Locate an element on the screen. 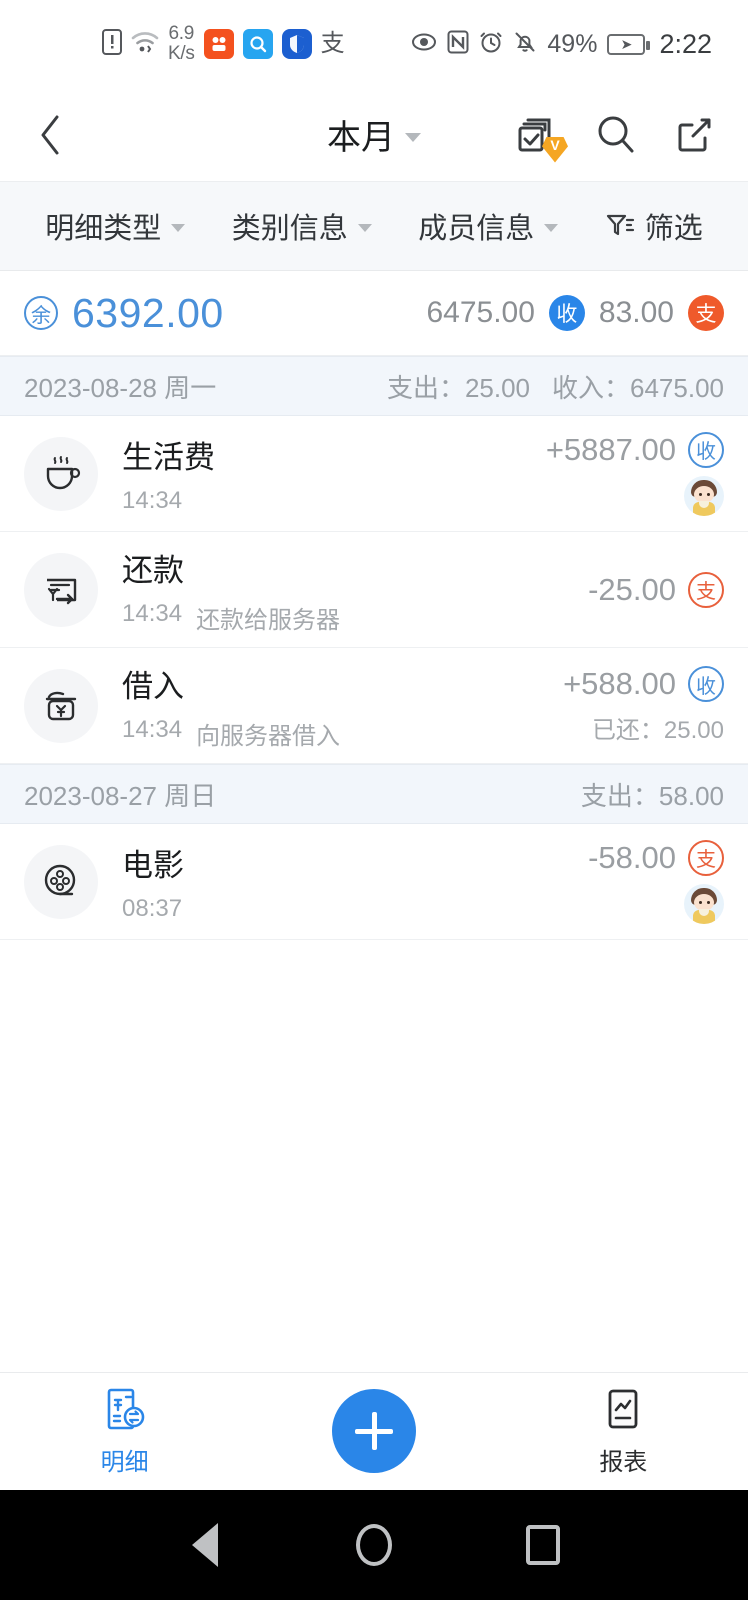 The width and height of the screenshot is (748, 1600). amount-line: +5887.00 收 is located at coordinates (634, 449).